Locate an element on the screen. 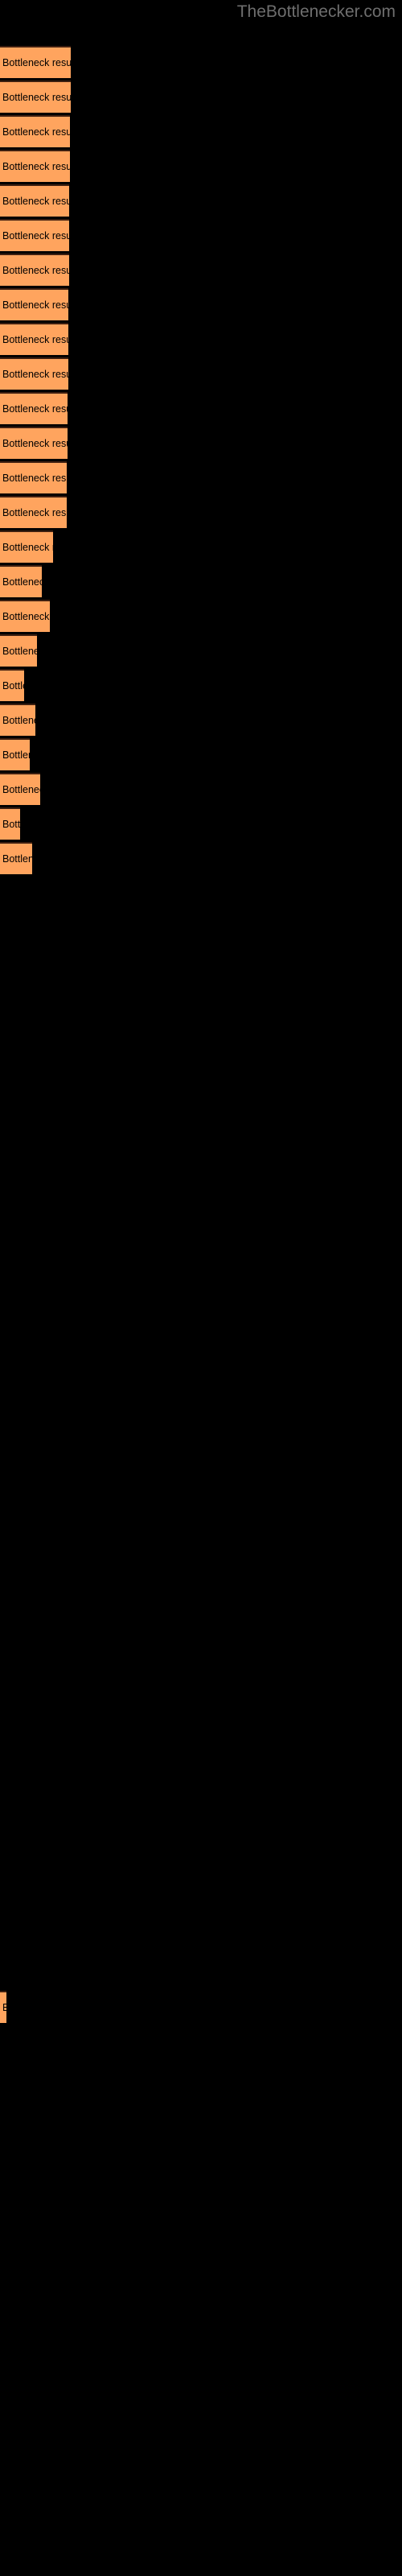  bar-24: Bottleneck result is located at coordinates (3, 2007).